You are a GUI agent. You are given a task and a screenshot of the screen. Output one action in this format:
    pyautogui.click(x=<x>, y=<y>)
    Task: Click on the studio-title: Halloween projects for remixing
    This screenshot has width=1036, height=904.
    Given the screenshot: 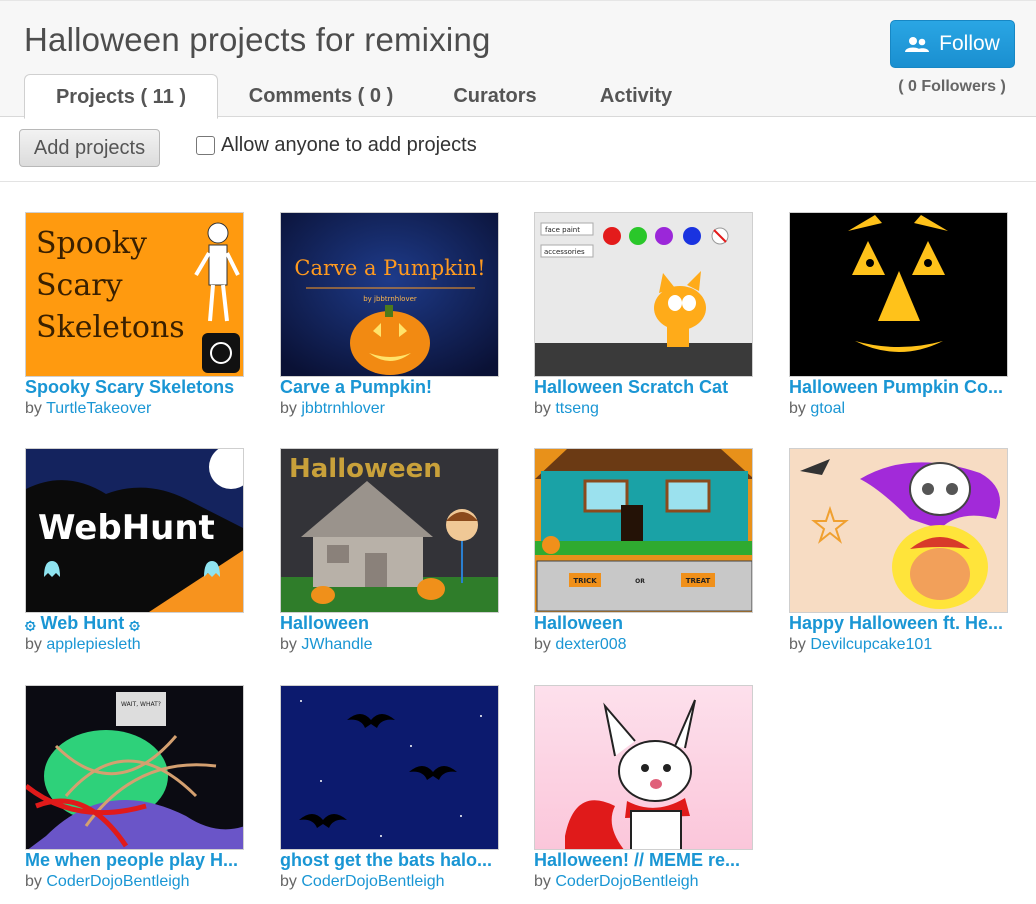 What is the action you would take?
    pyautogui.click(x=257, y=39)
    